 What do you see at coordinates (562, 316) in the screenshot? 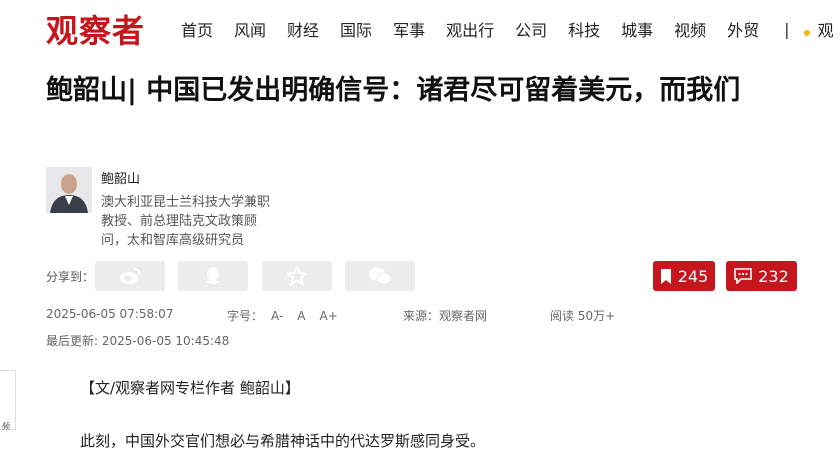
I see `read-count-label: 阅读` at bounding box center [562, 316].